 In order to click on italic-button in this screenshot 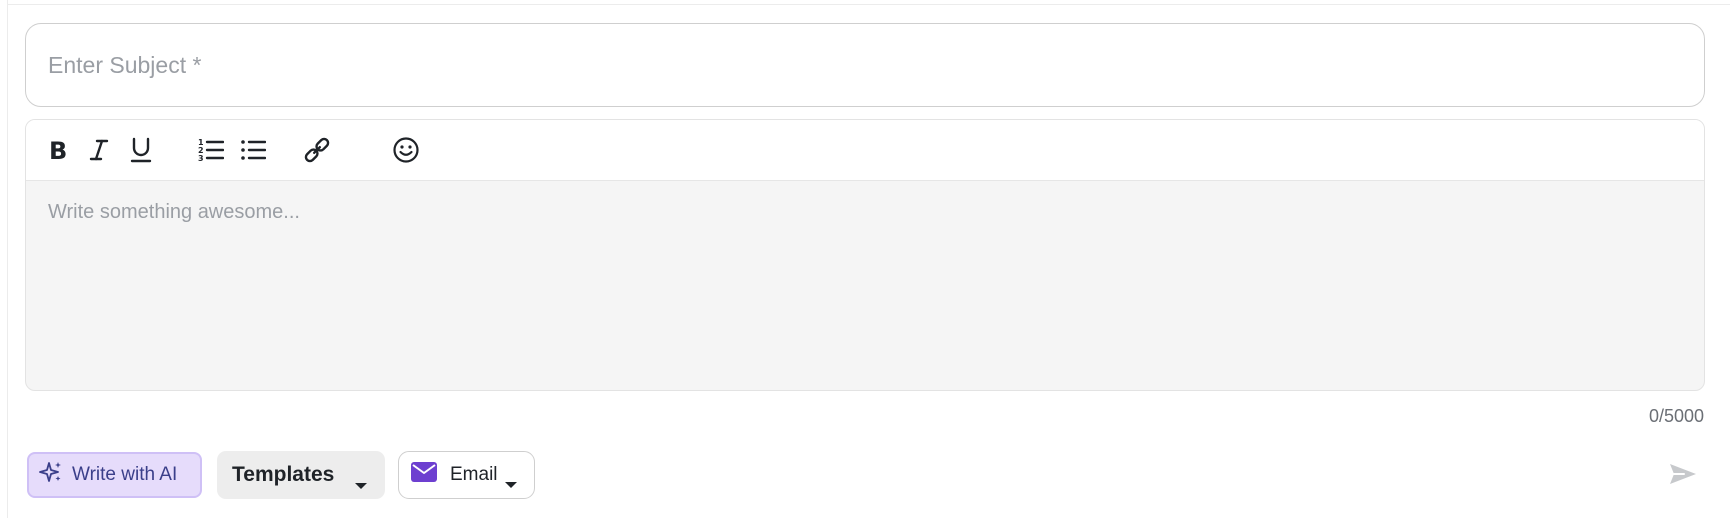, I will do `click(99, 150)`.